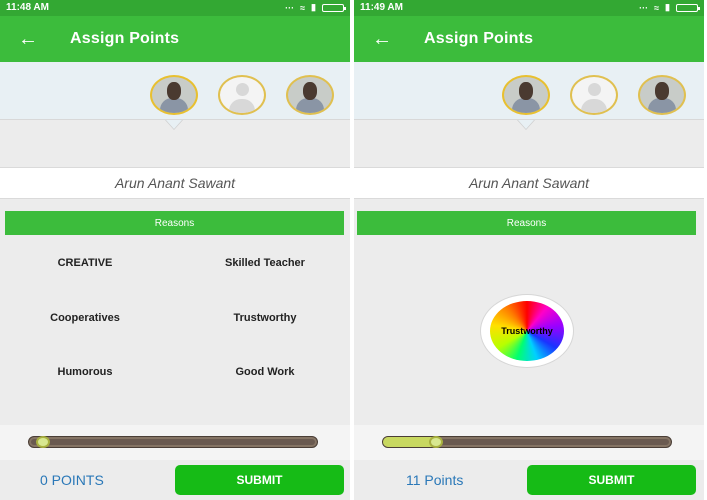 Image resolution: width=707 pixels, height=500 pixels. What do you see at coordinates (435, 480) in the screenshot?
I see `points-label: 11 Points` at bounding box center [435, 480].